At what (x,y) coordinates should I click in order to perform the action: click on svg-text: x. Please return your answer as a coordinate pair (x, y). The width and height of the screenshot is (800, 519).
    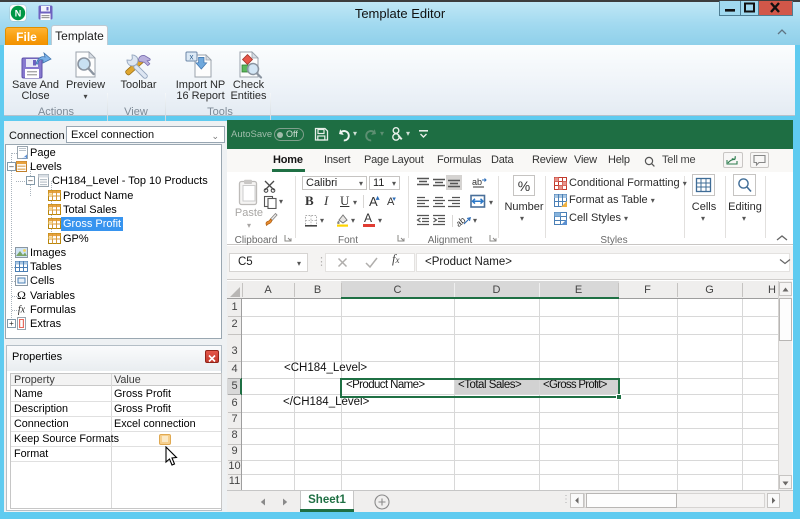
    Looking at the image, I should click on (192, 57).